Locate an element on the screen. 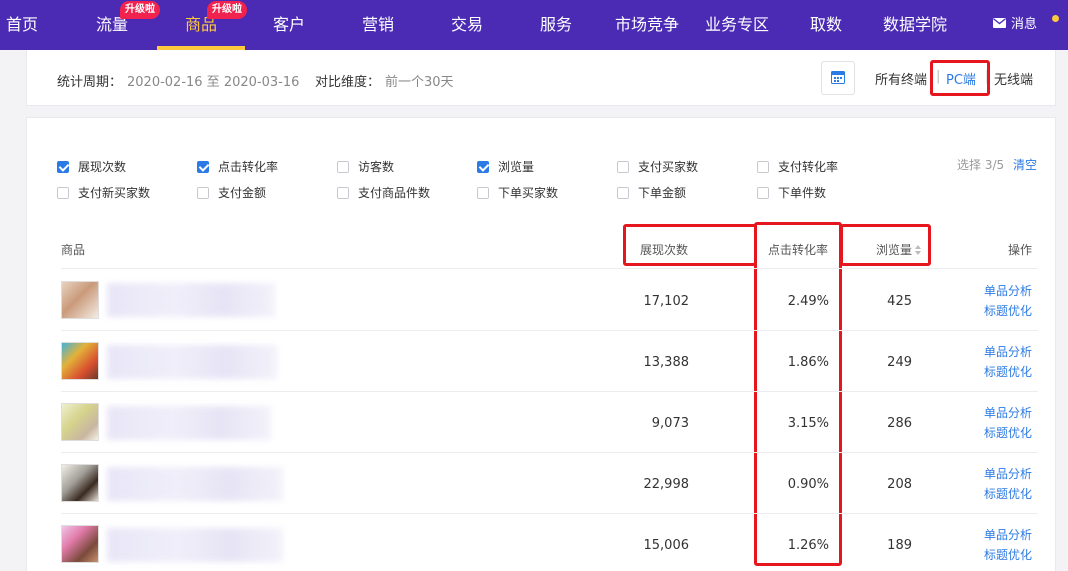 This screenshot has width=1068, height=571. metric-label: 下单买家数 is located at coordinates (528, 193).